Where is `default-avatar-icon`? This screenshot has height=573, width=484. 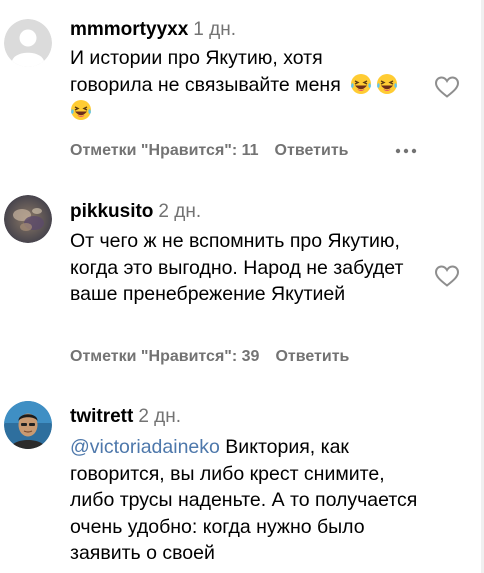 default-avatar-icon is located at coordinates (28, 43).